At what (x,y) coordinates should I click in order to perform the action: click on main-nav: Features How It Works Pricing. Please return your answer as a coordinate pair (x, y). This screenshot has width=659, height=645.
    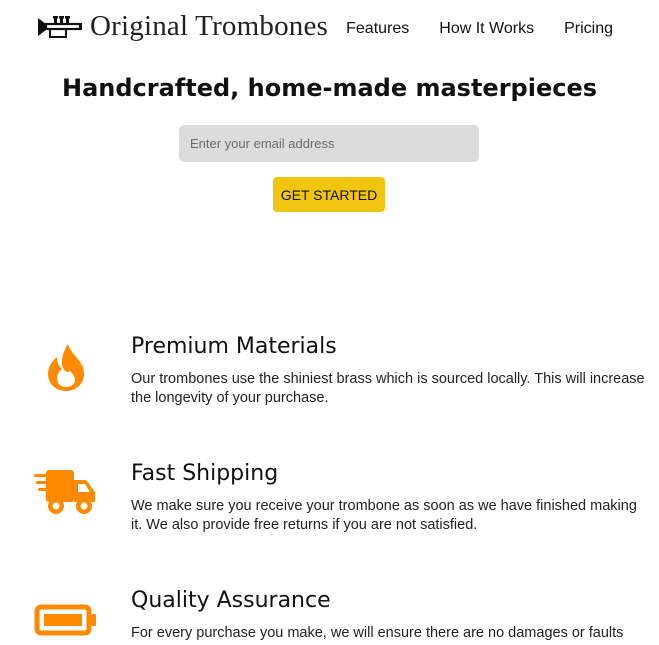
    Looking at the image, I should click on (479, 29).